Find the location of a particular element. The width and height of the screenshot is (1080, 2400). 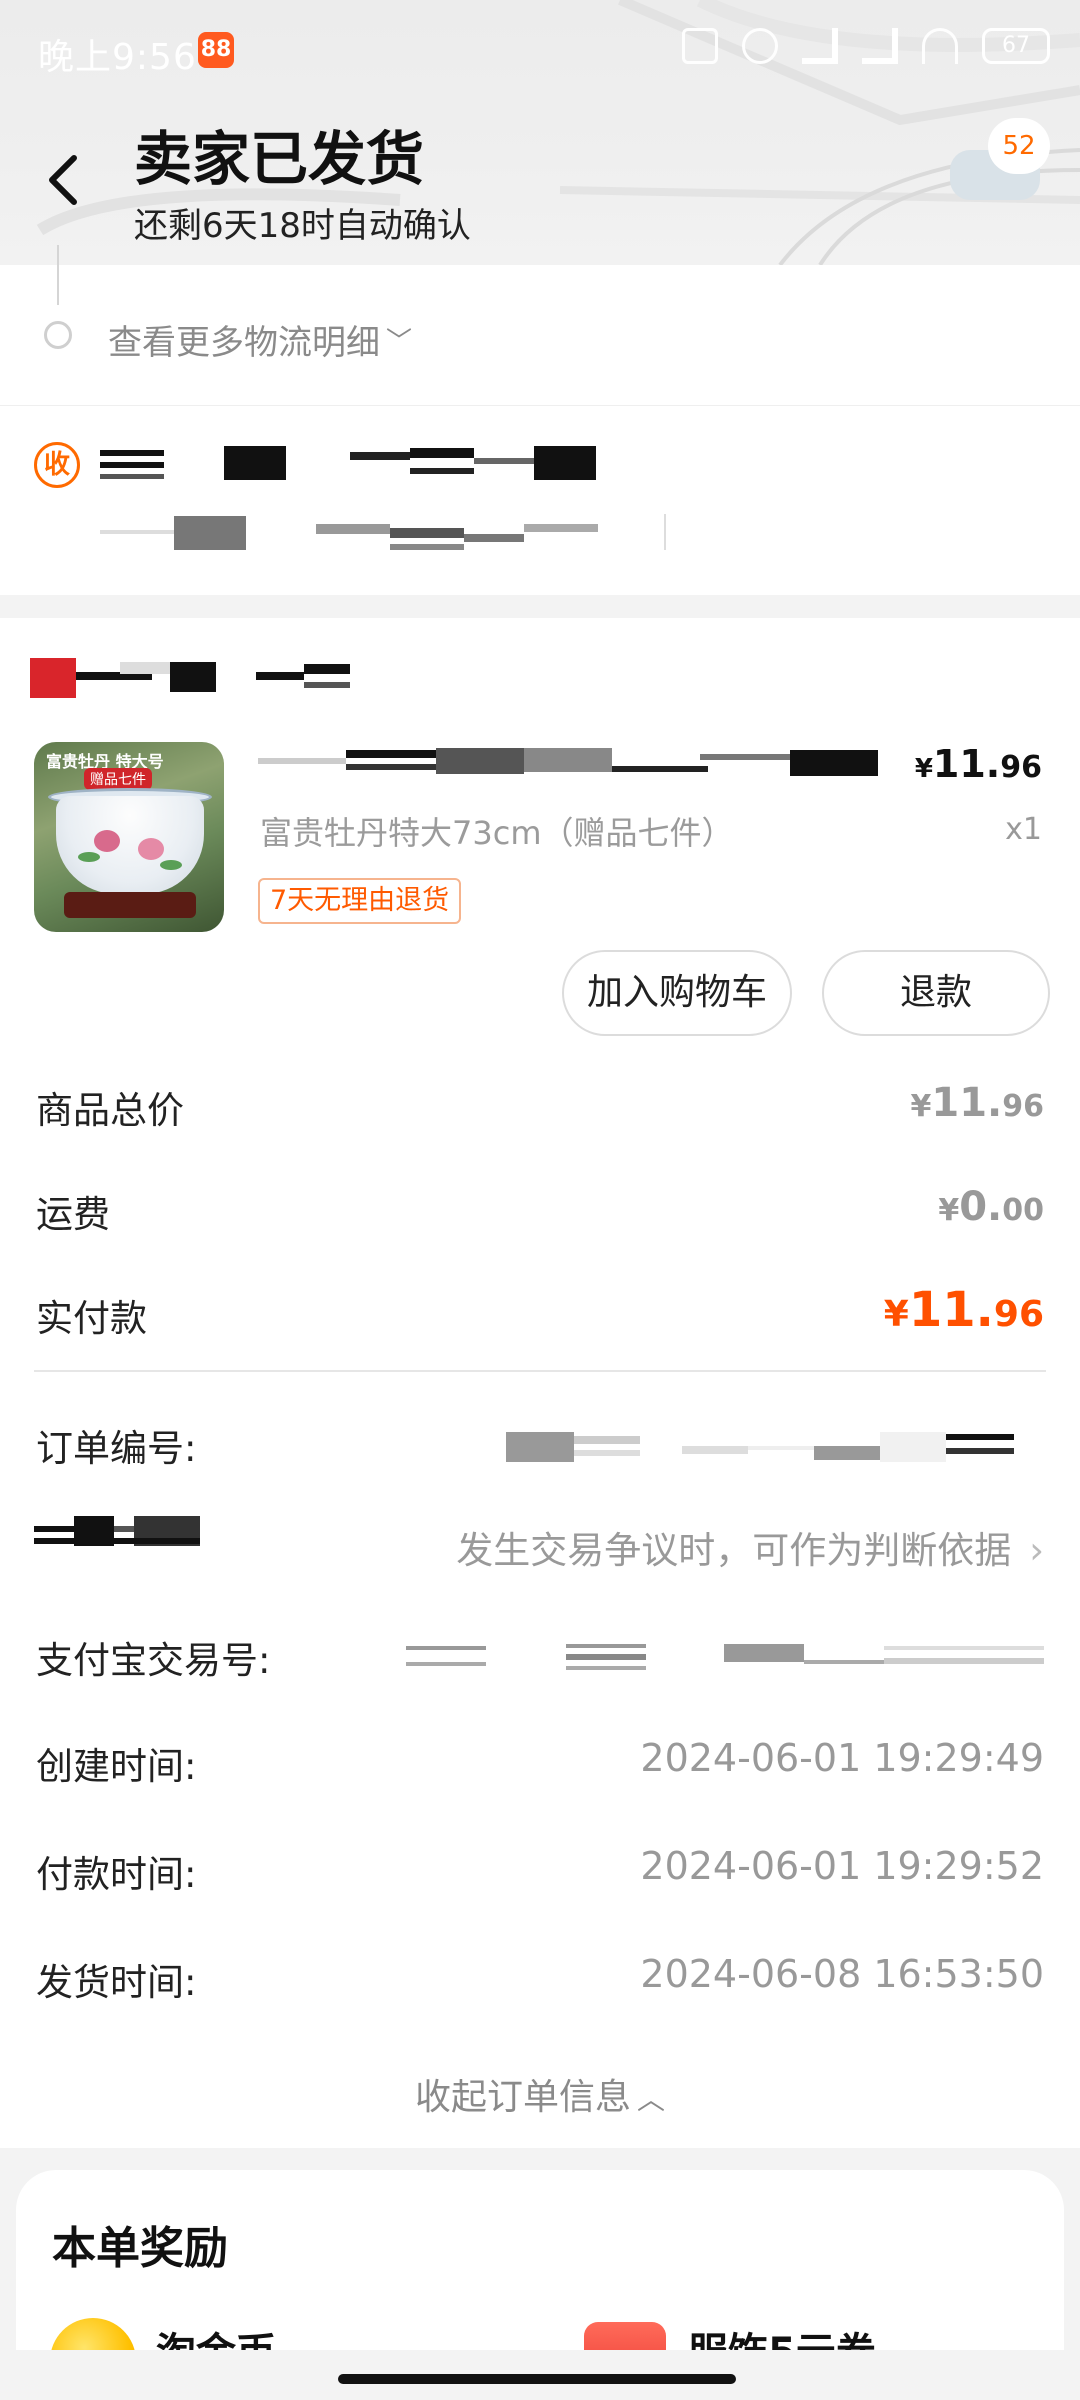

shipped-time-label: 发货时间: is located at coordinates (116, 1982).